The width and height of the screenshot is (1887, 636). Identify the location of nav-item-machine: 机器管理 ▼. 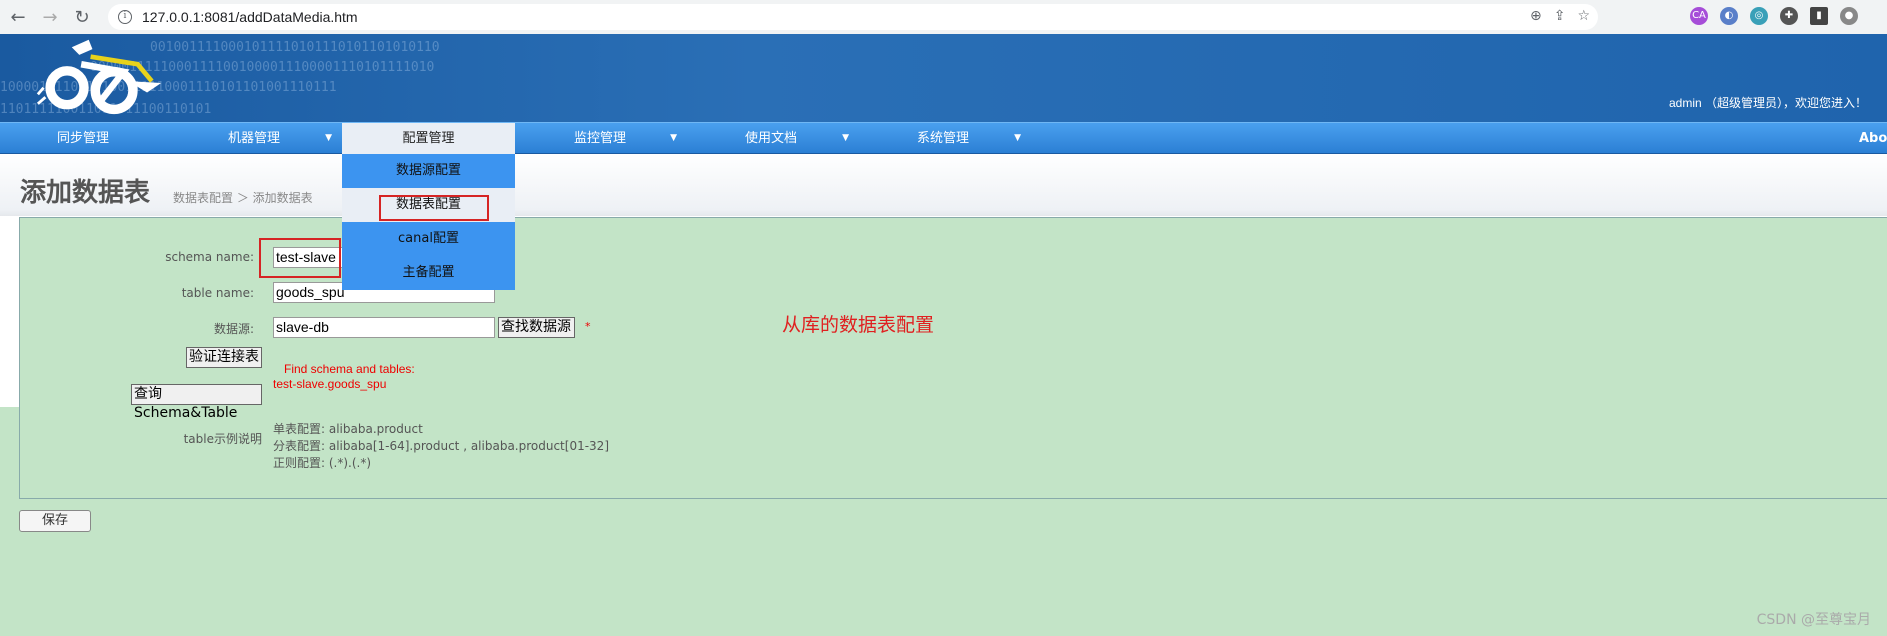
(254, 138).